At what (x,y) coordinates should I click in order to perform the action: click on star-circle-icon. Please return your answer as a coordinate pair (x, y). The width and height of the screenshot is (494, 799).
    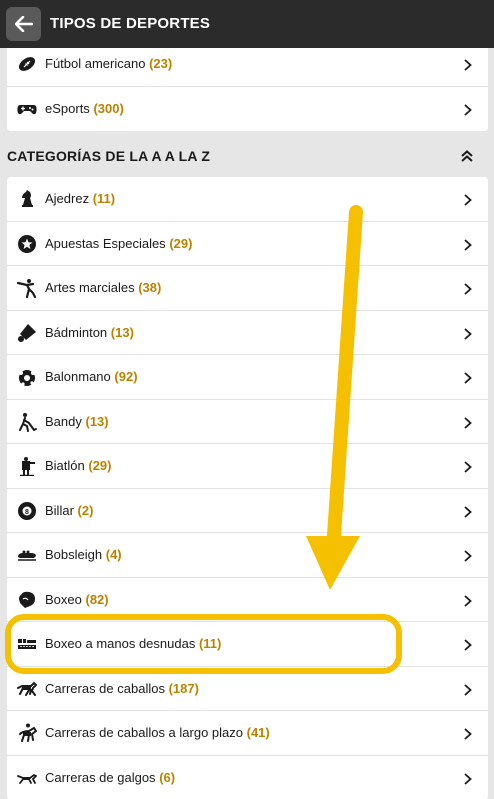
    Looking at the image, I should click on (27, 244).